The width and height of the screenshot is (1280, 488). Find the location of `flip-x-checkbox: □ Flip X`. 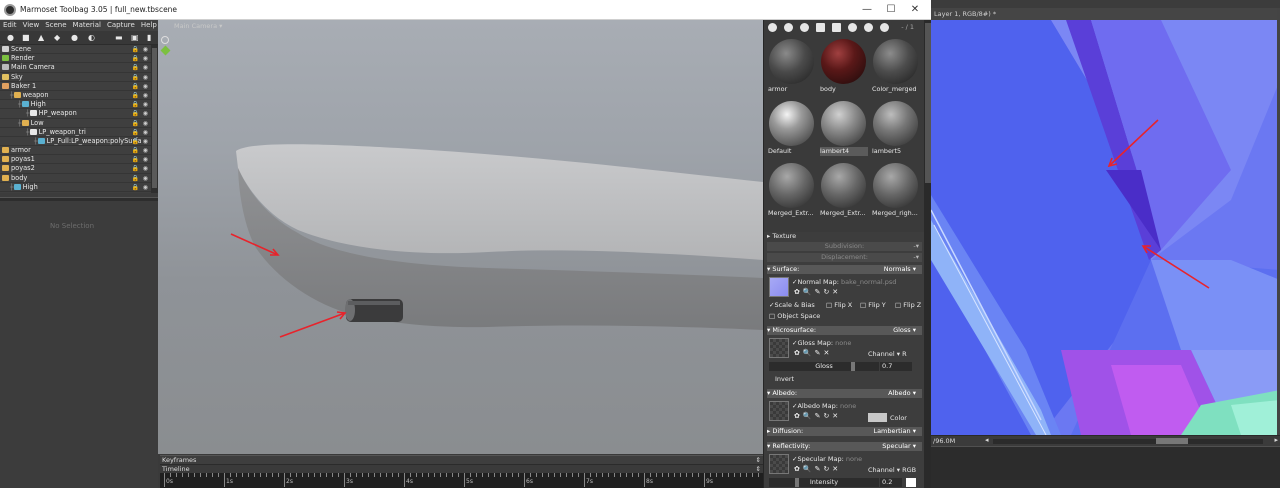

flip-x-checkbox: □ Flip X is located at coordinates (841, 305).